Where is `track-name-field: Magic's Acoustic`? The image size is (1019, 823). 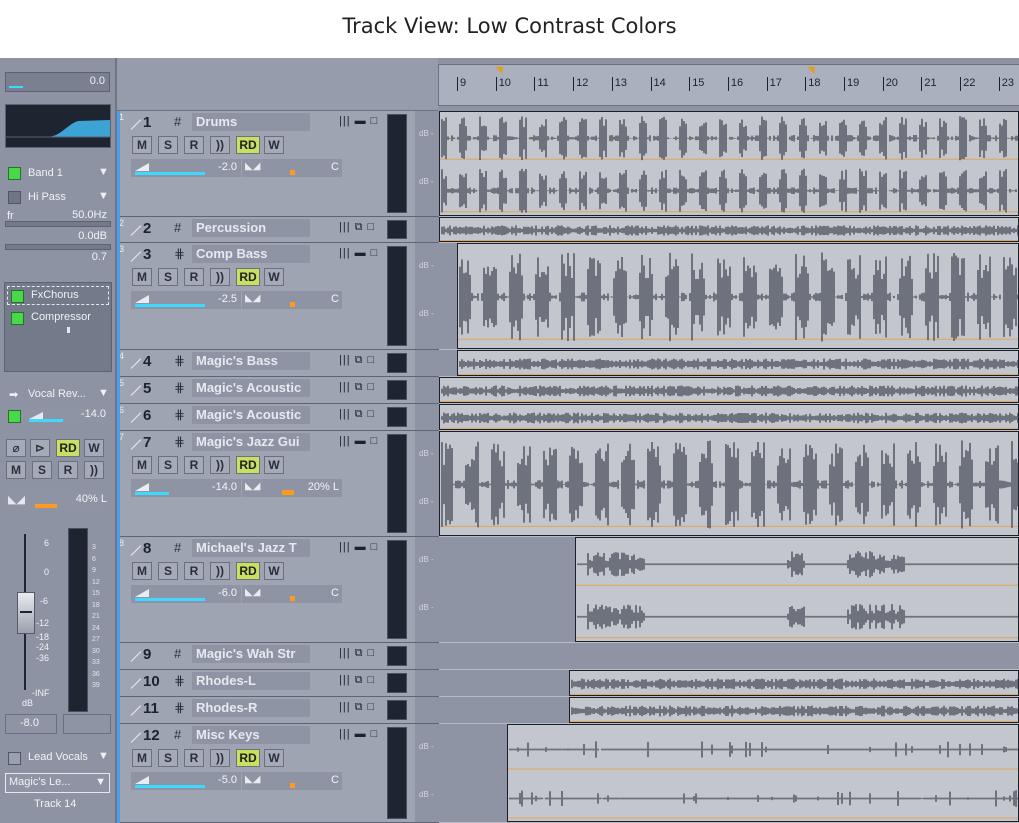
track-name-field: Magic's Acoustic is located at coordinates (251, 388).